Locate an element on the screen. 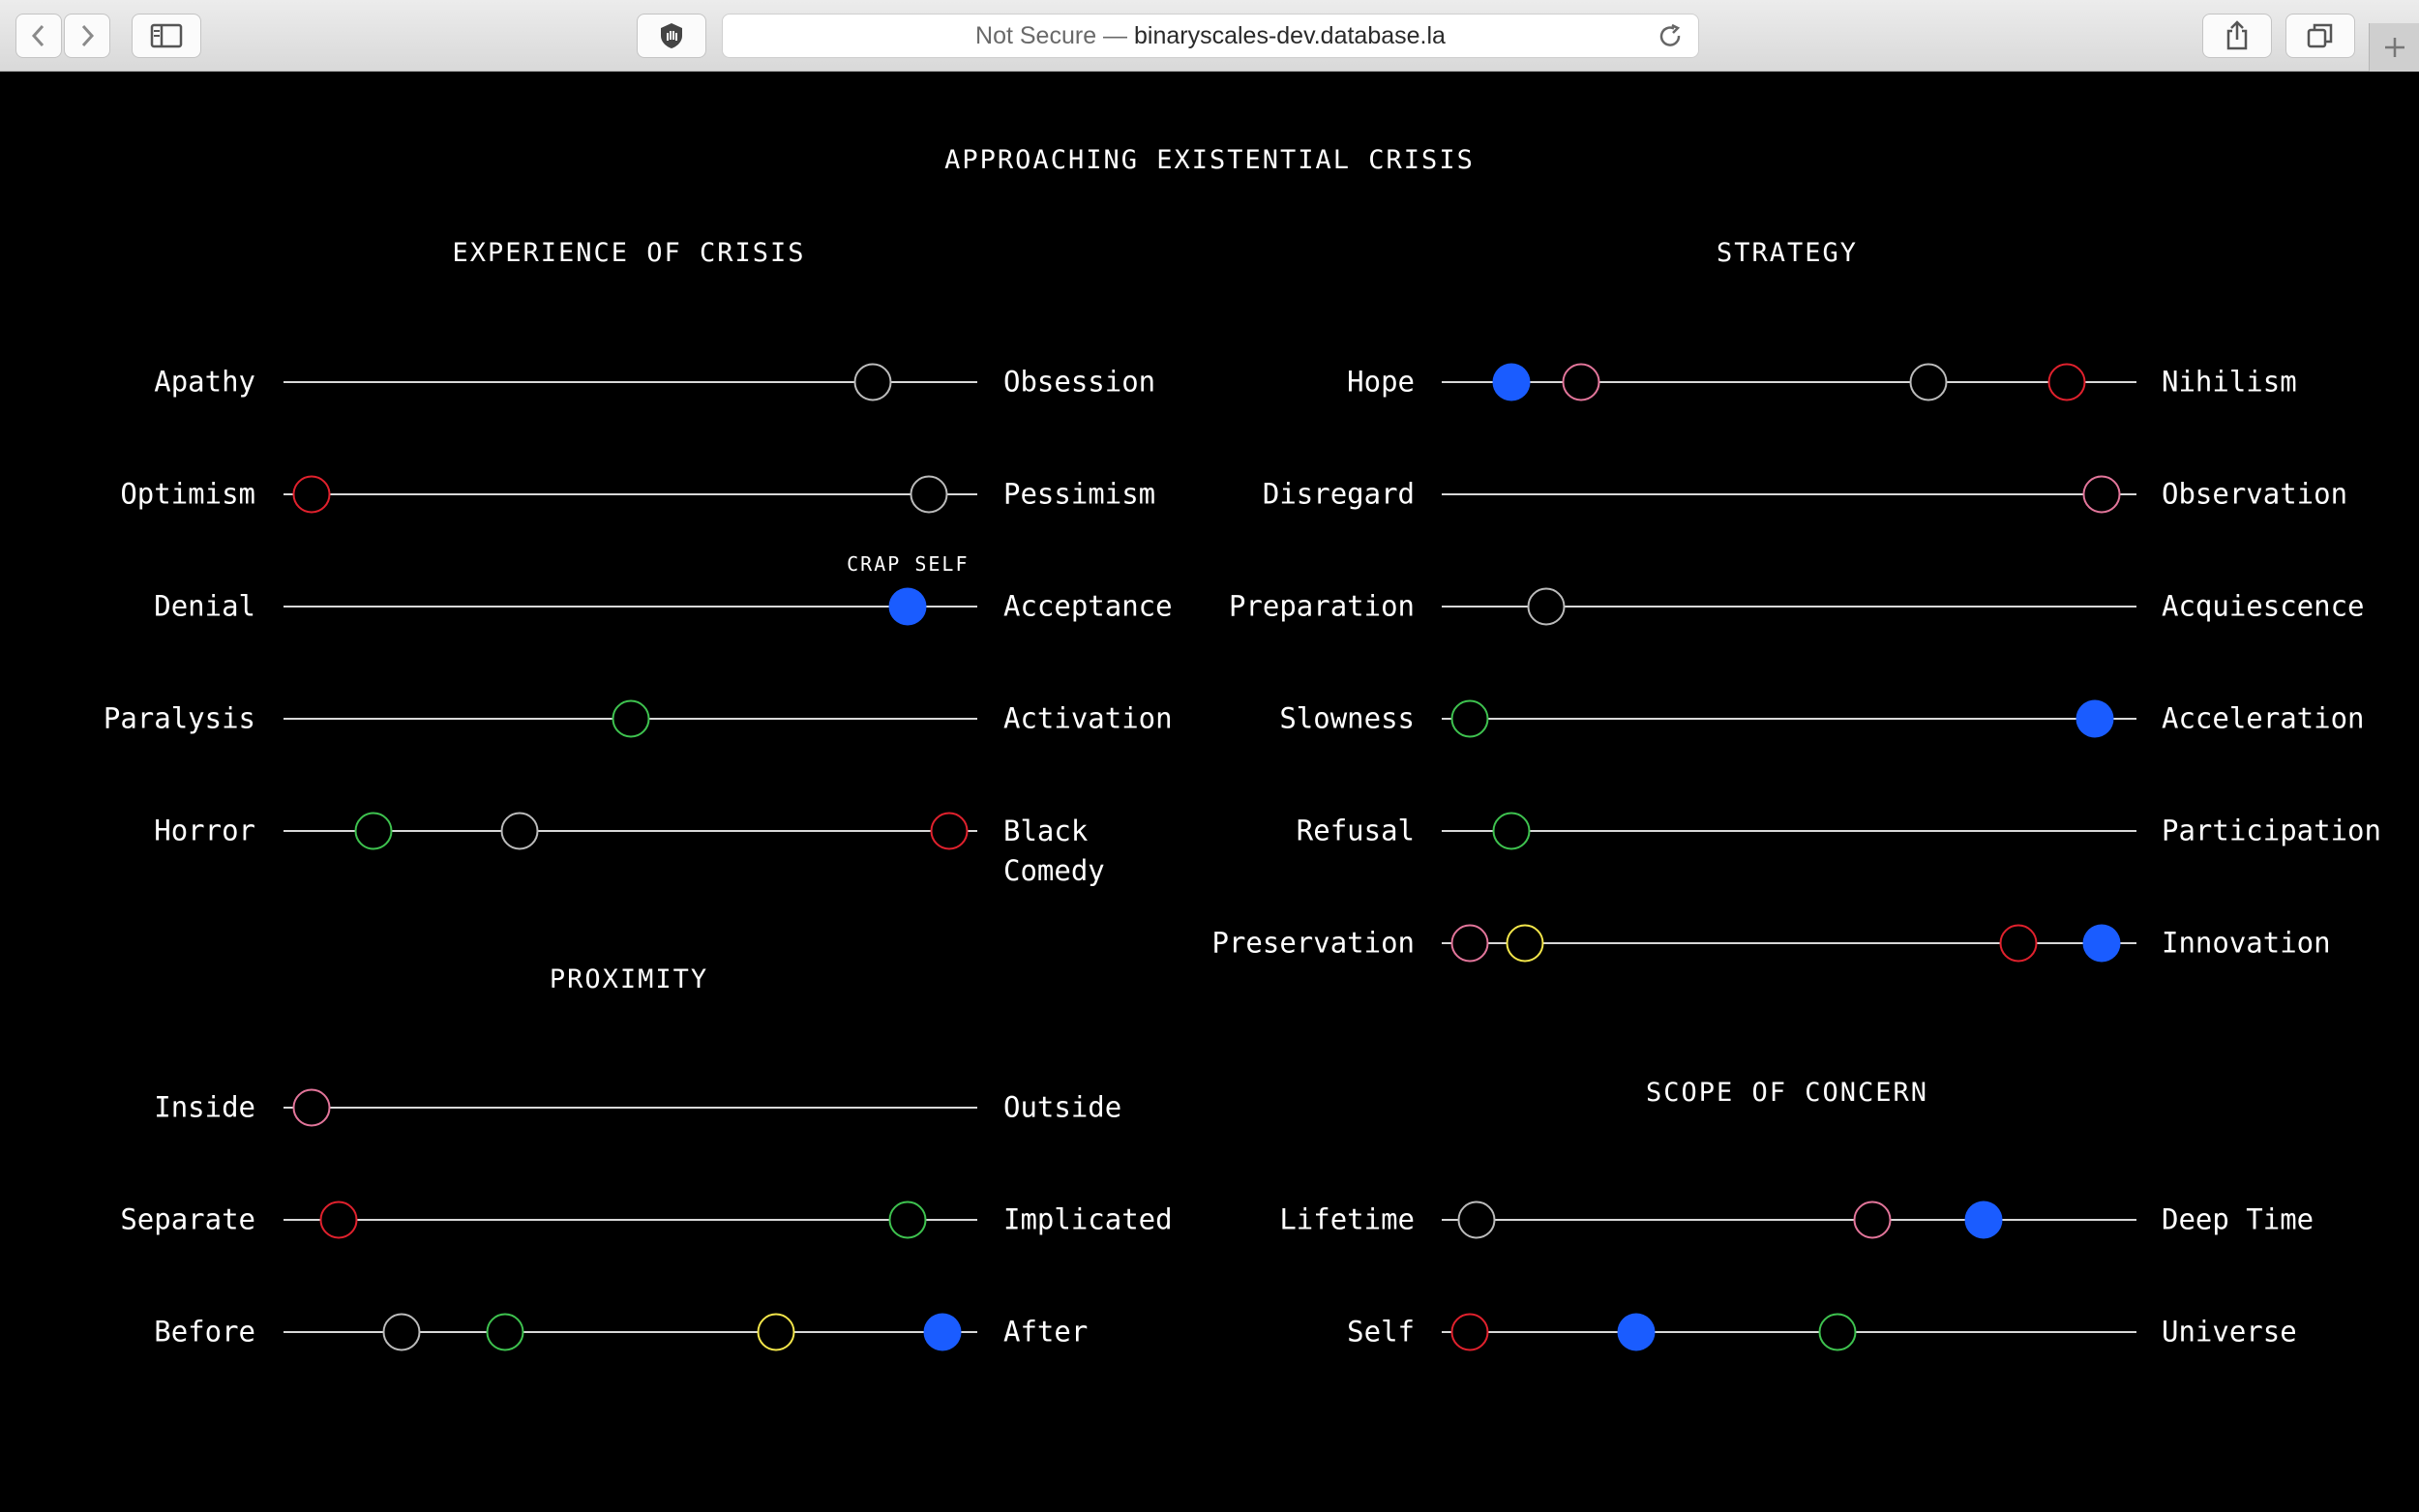 The width and height of the screenshot is (2419, 1512). tabs-overview-button is located at coordinates (2320, 36).